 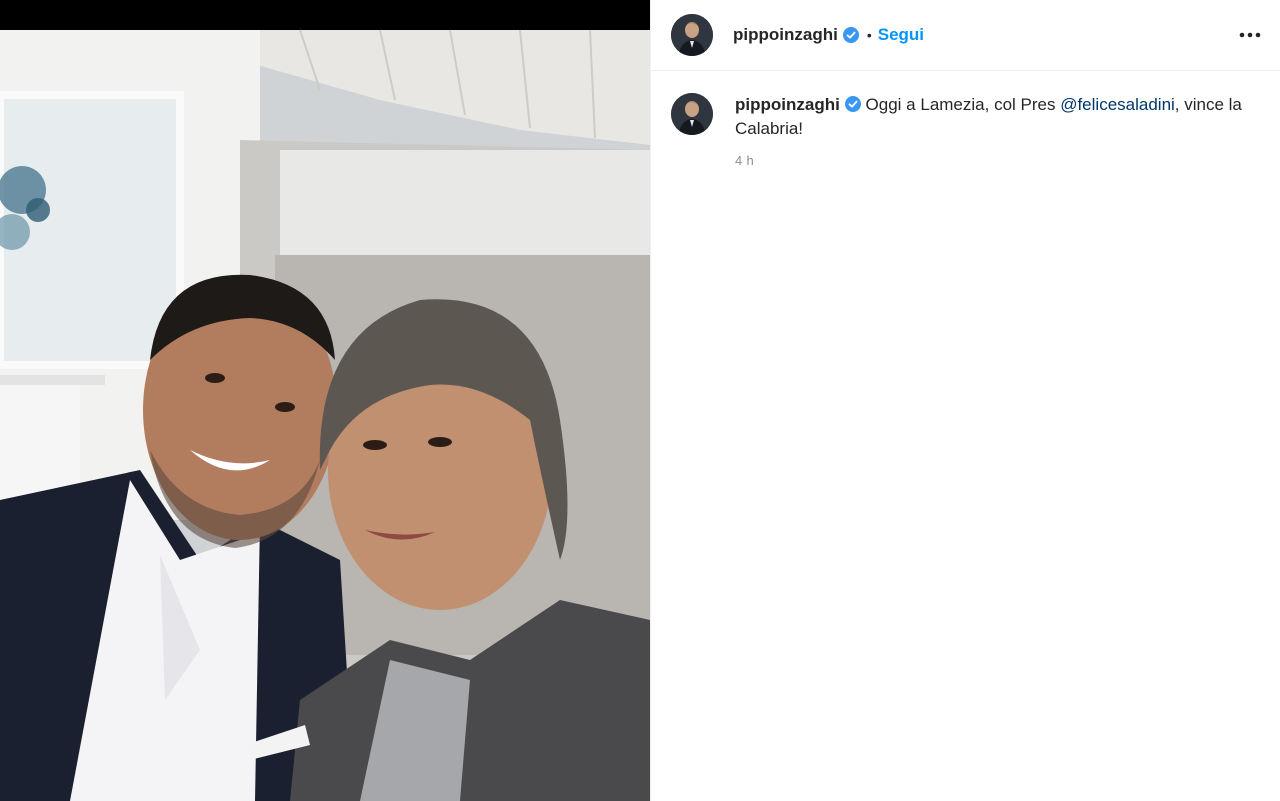 I want to click on more-options-button, so click(x=1250, y=35).